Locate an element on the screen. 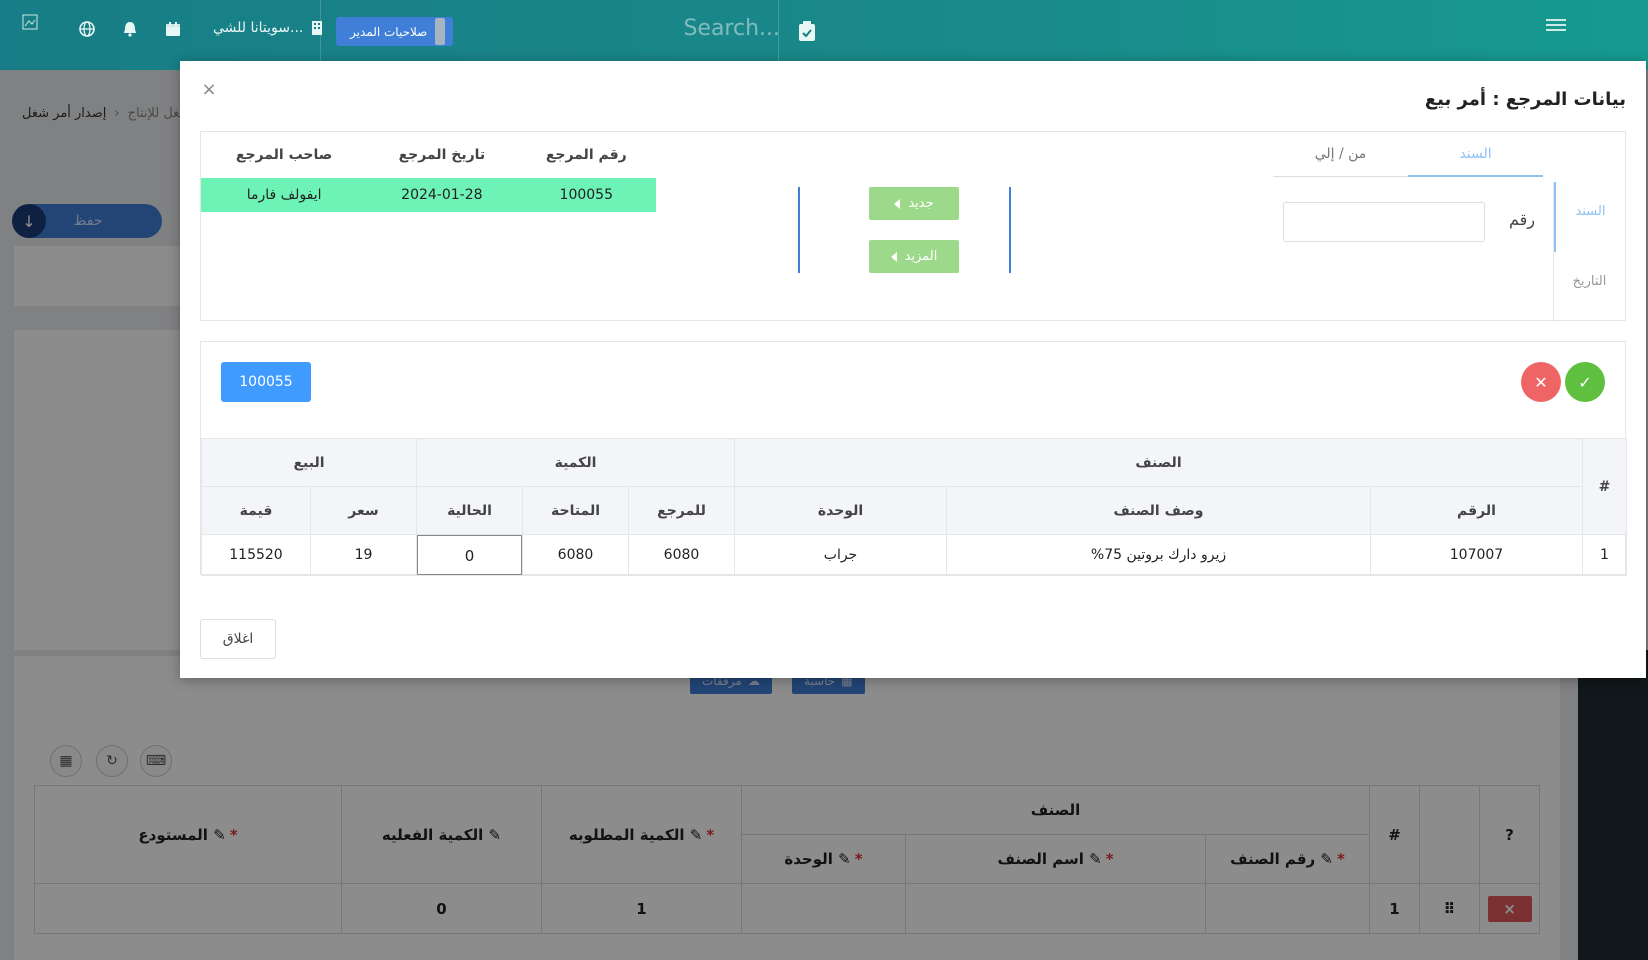 The image size is (1648, 960). tab-from-to: من / إلي is located at coordinates (1340, 154).